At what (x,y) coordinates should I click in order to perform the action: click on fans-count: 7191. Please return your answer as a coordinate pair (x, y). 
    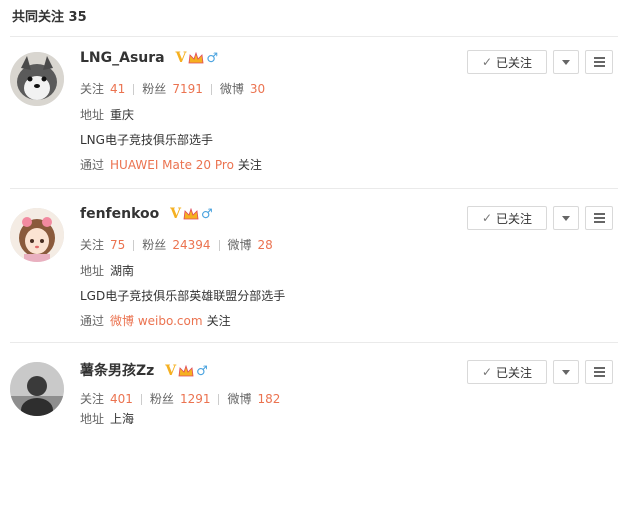
    Looking at the image, I should click on (187, 89).